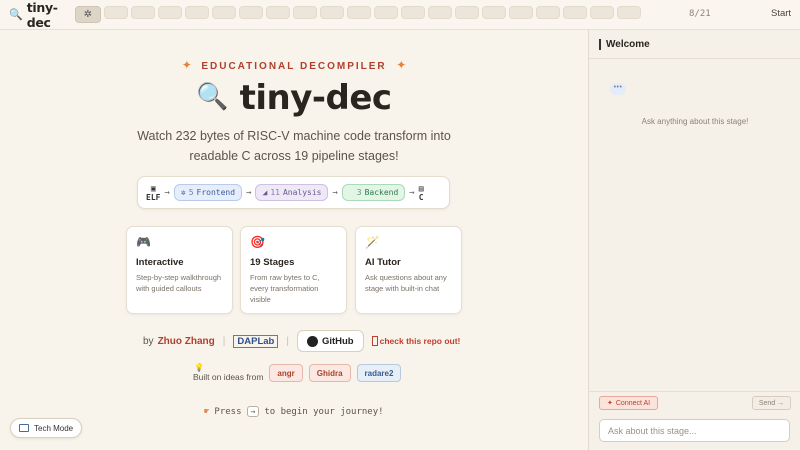  What do you see at coordinates (199, 367) in the screenshot?
I see `lightbulb-icon: 💡` at bounding box center [199, 367].